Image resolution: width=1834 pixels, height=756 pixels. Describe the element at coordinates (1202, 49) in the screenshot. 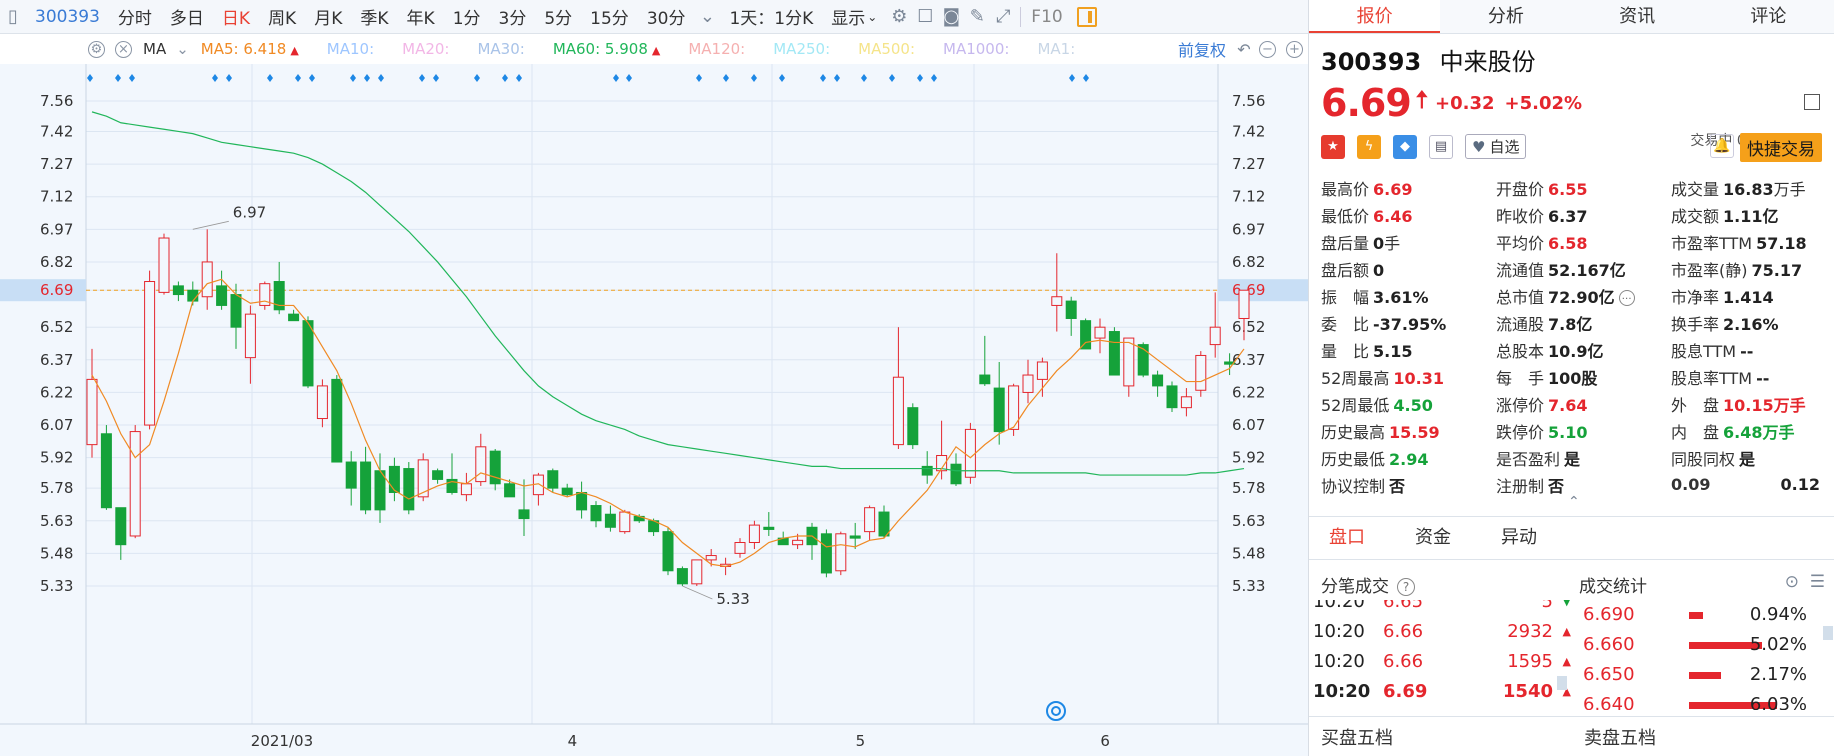

I see `price-adjust-select: 前复权` at that location.